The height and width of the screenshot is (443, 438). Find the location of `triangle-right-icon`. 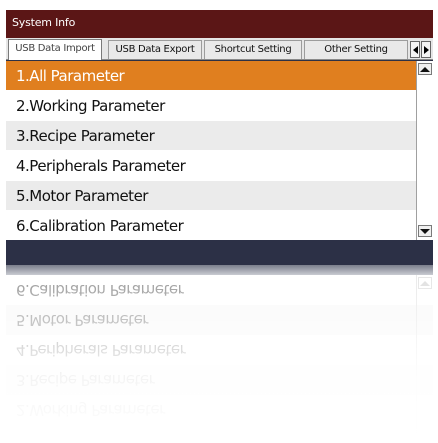

triangle-right-icon is located at coordinates (426, 49).